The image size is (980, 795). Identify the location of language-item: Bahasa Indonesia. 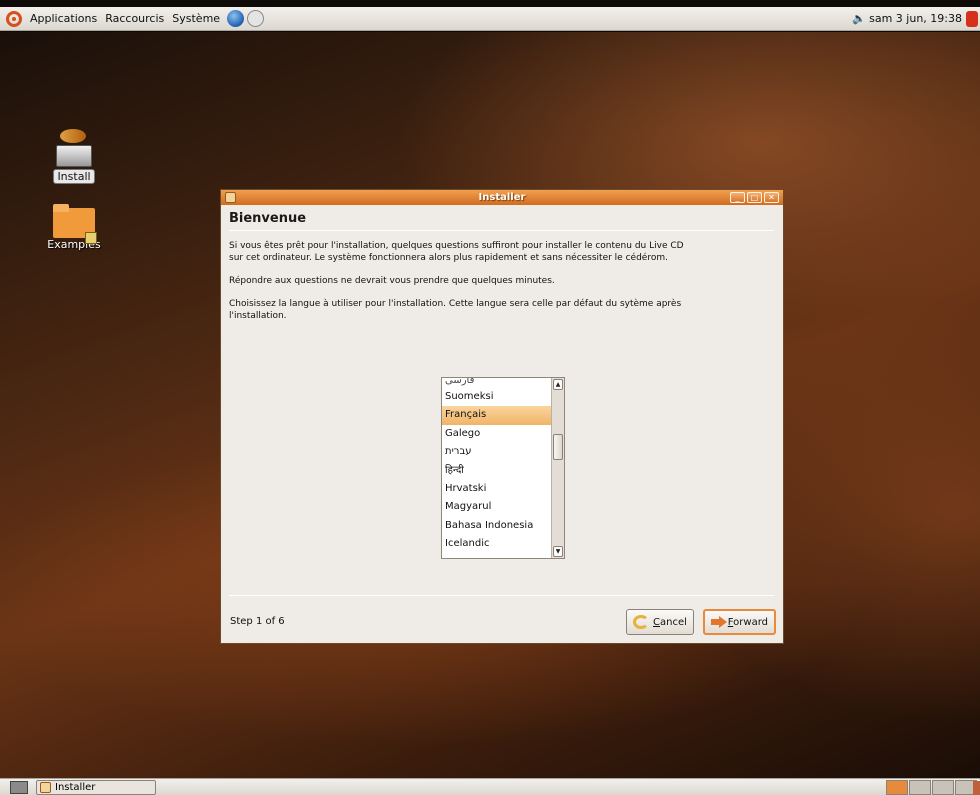
(496, 526).